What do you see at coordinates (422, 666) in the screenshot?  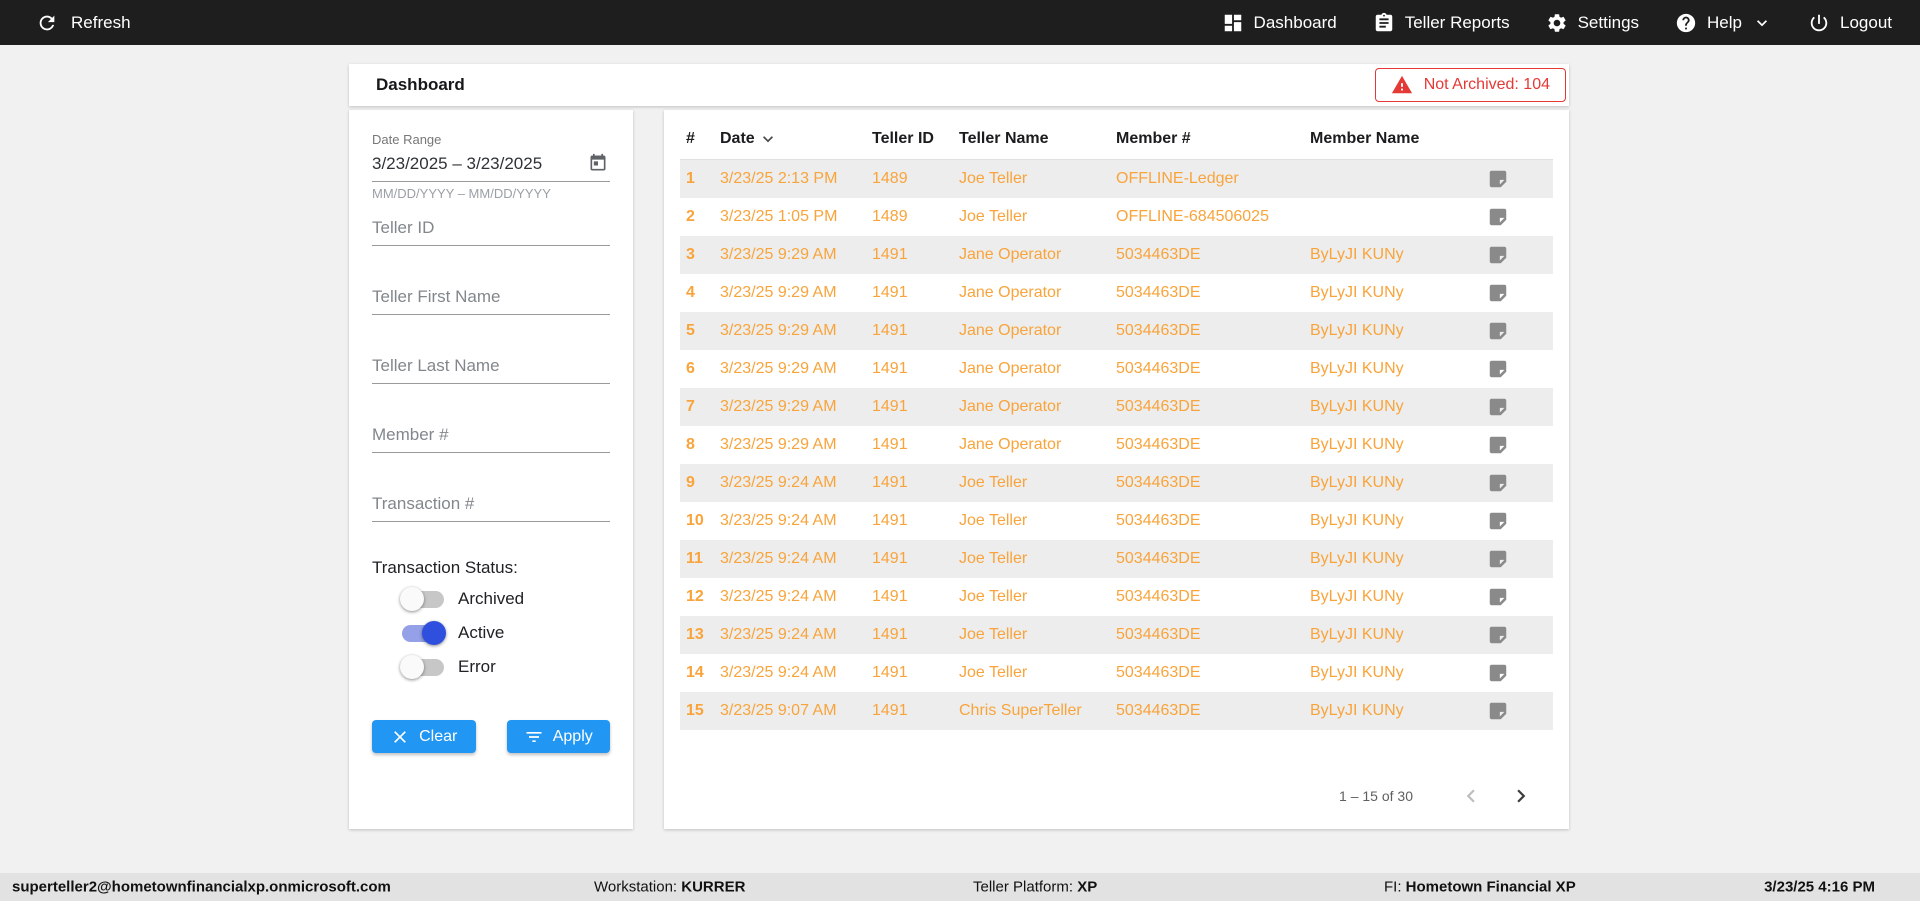 I see `toggle-switch-error` at bounding box center [422, 666].